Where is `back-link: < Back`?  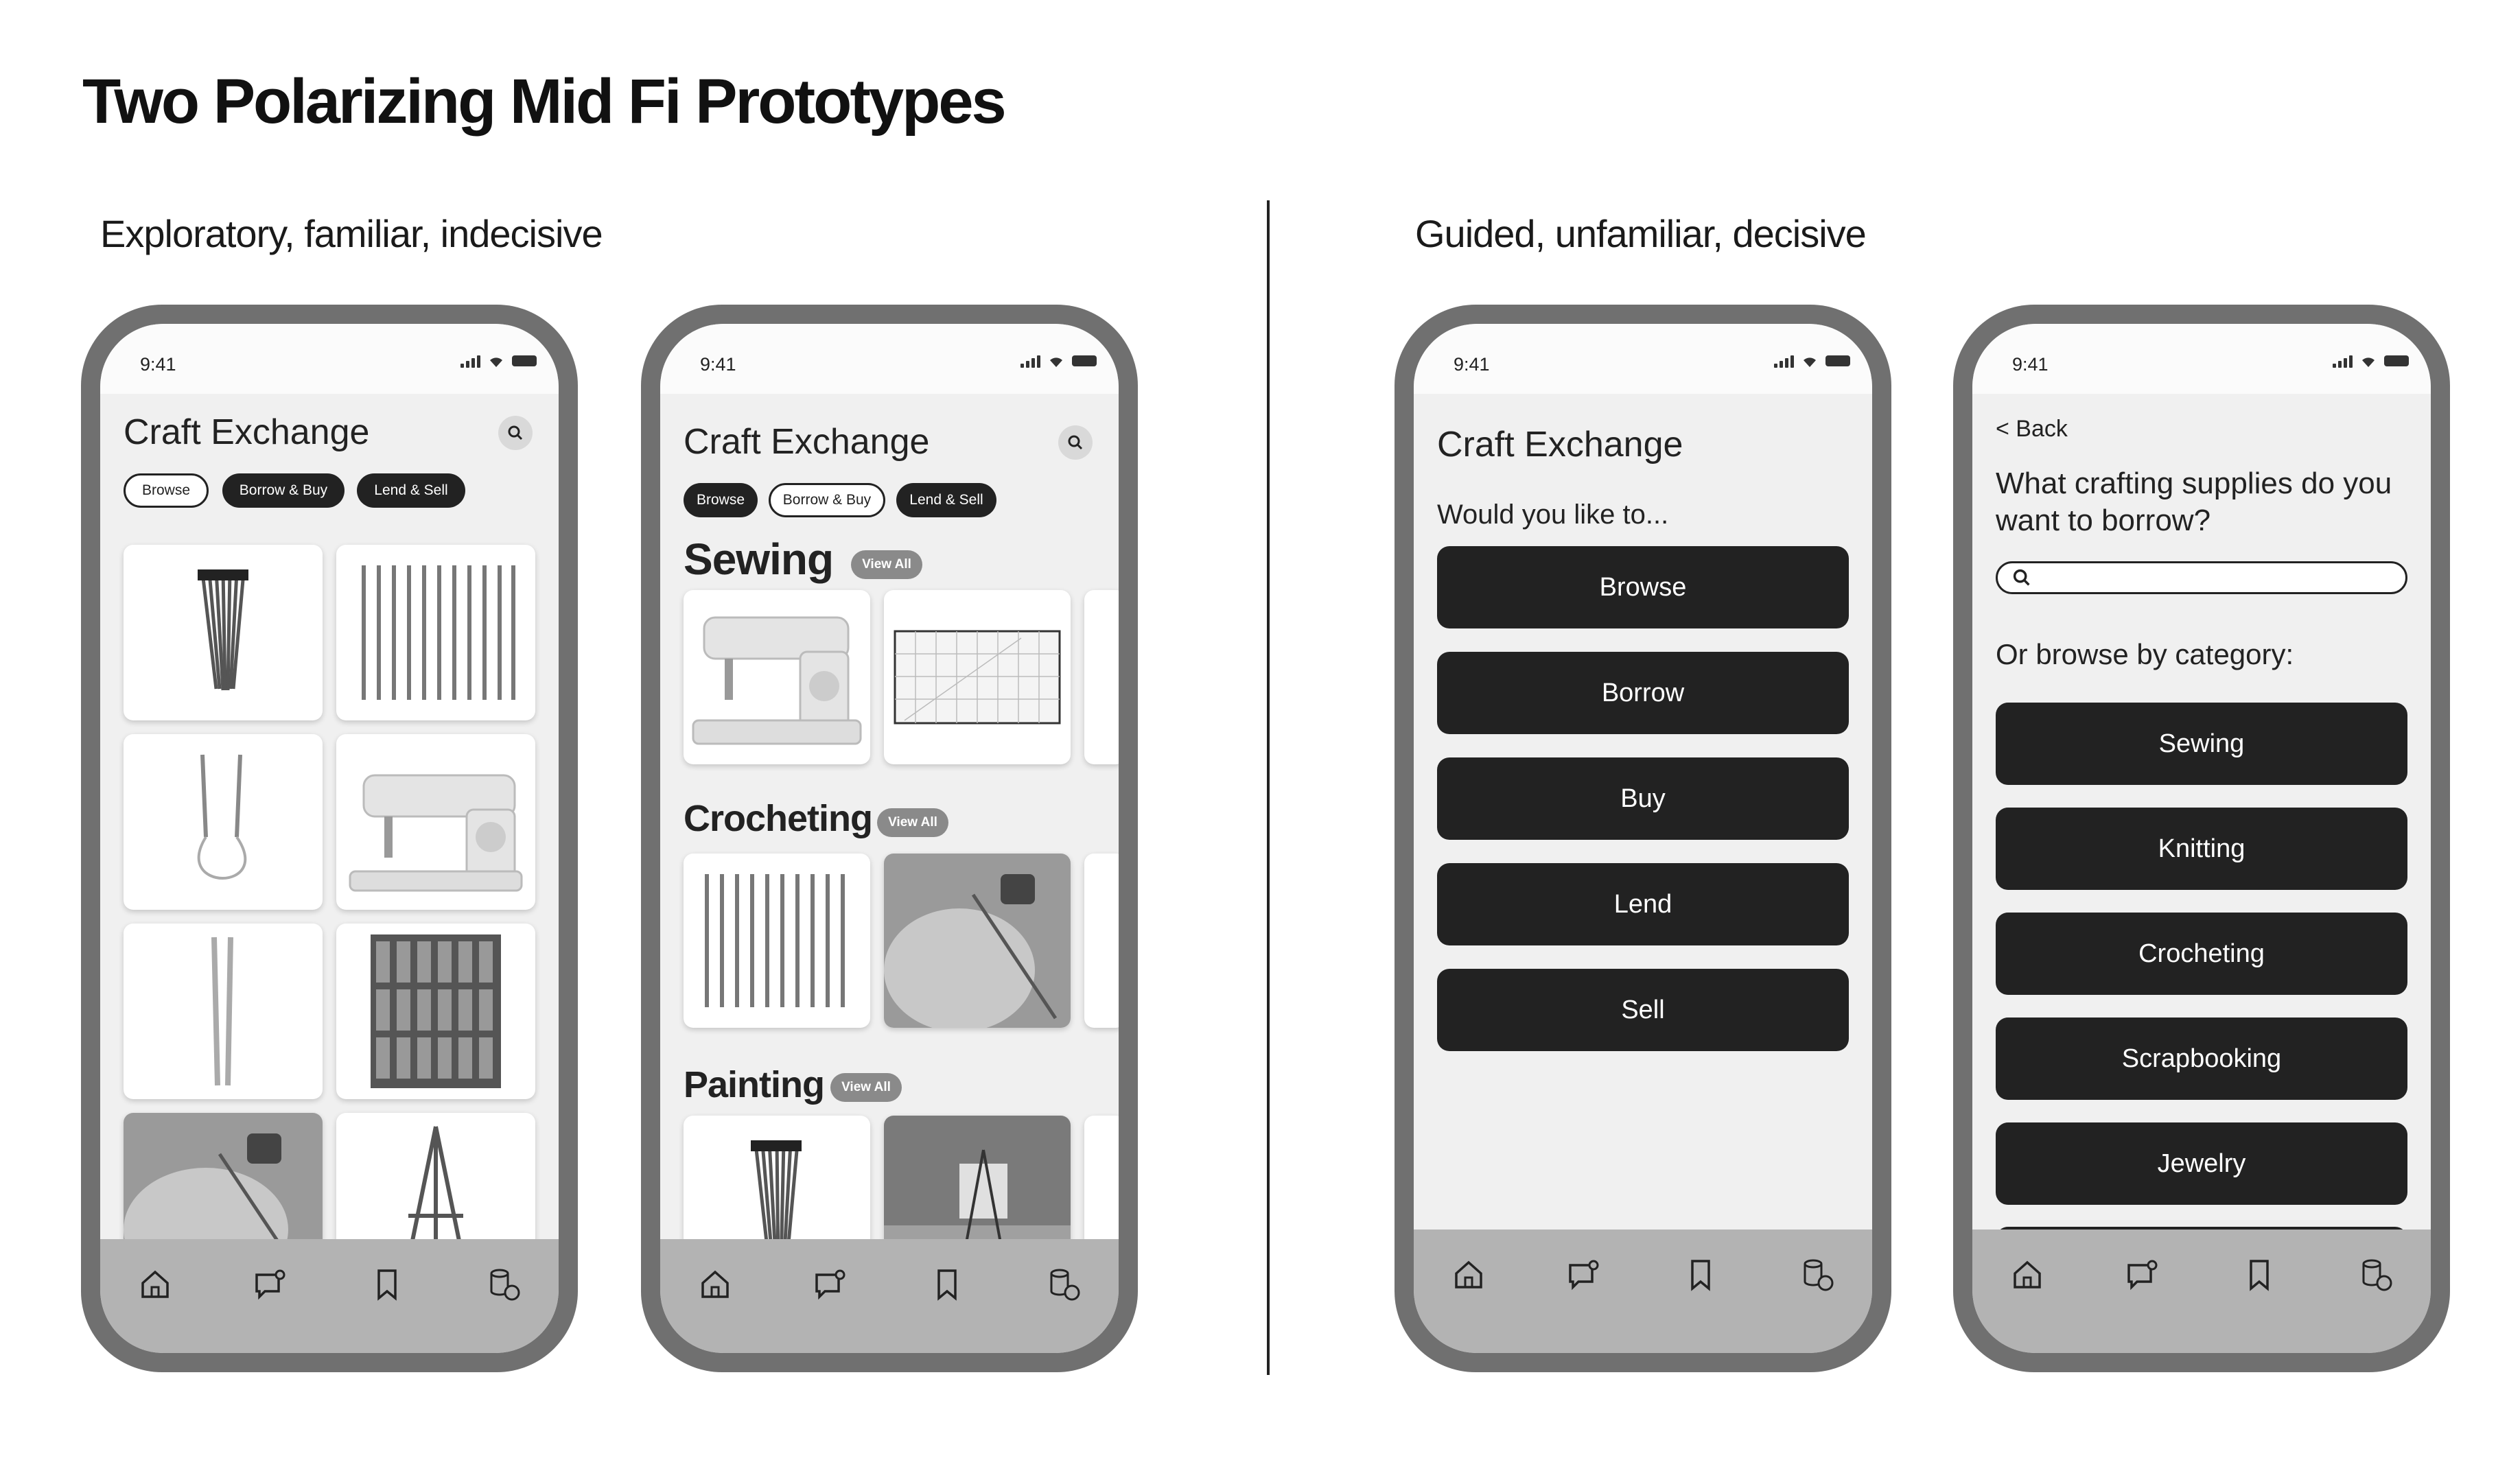 back-link: < Back is located at coordinates (2032, 429).